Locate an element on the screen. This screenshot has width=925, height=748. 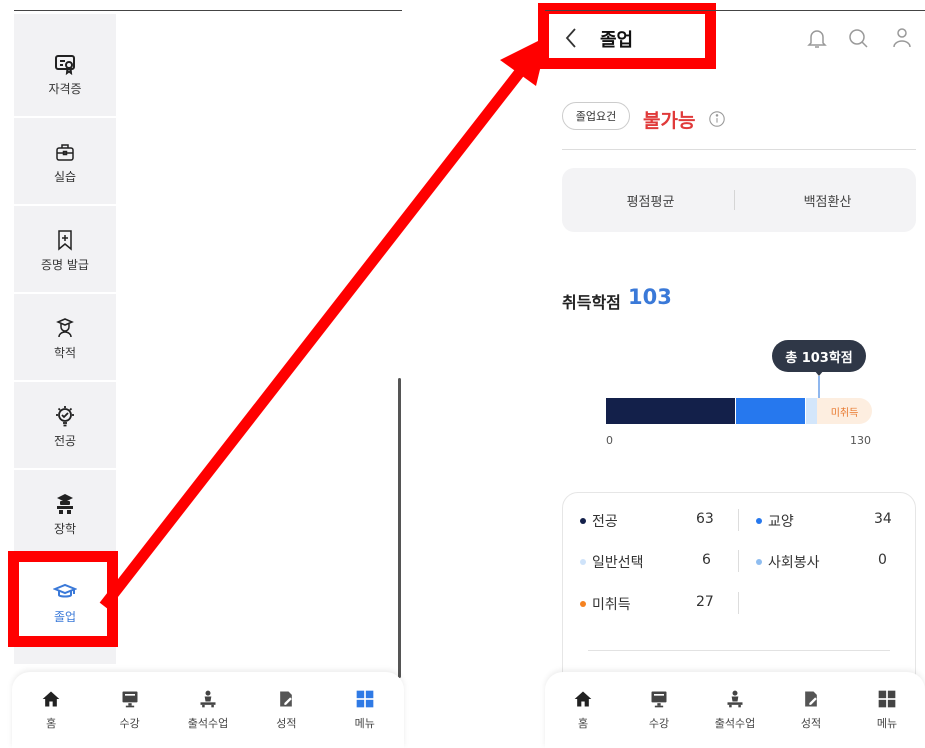
graduation-status: 불가능 is located at coordinates (669, 121).